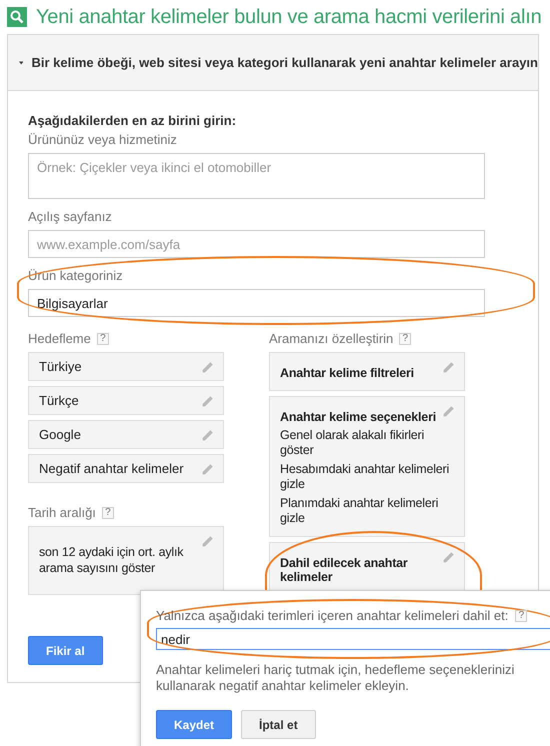 This screenshot has width=550, height=746. Describe the element at coordinates (365, 477) in the screenshot. I see `option-text: Hesabımdaki anahtar kelimeleri gizle` at that location.